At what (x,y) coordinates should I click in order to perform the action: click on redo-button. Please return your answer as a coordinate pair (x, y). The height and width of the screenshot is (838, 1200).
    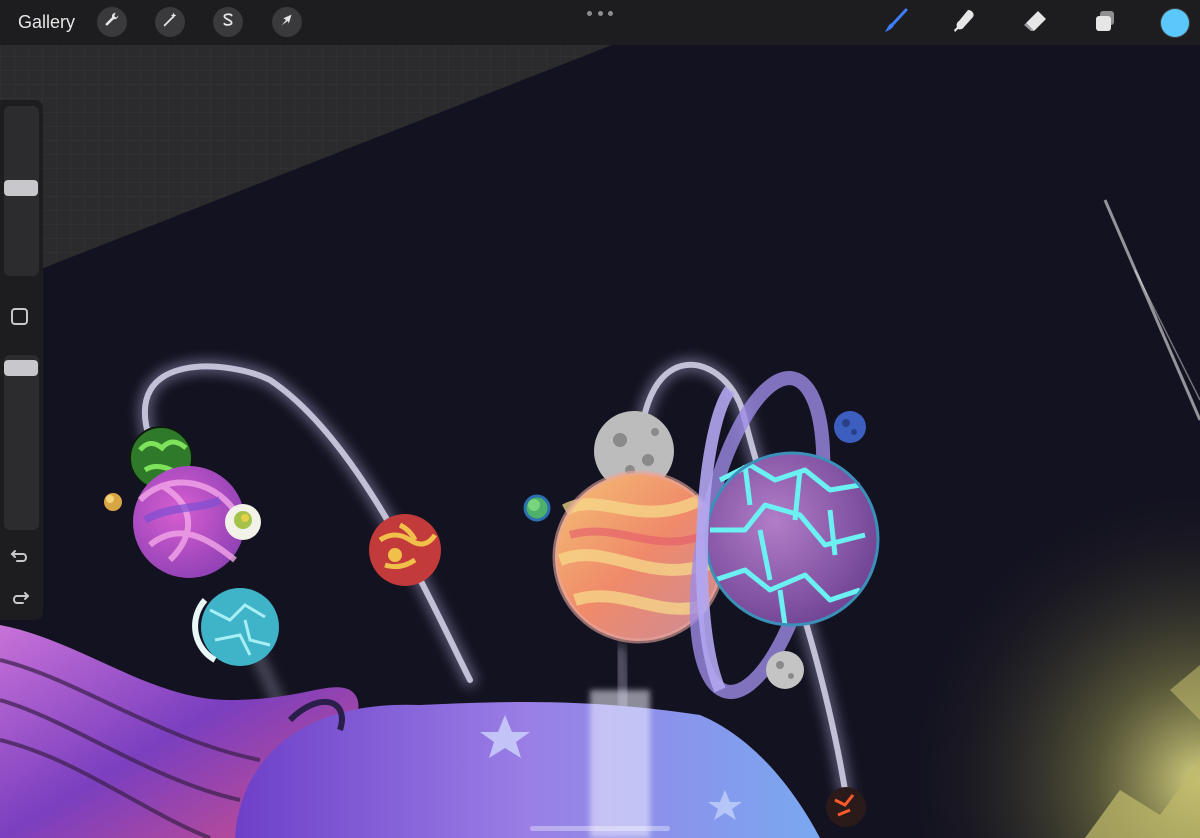
    Looking at the image, I should click on (20, 597).